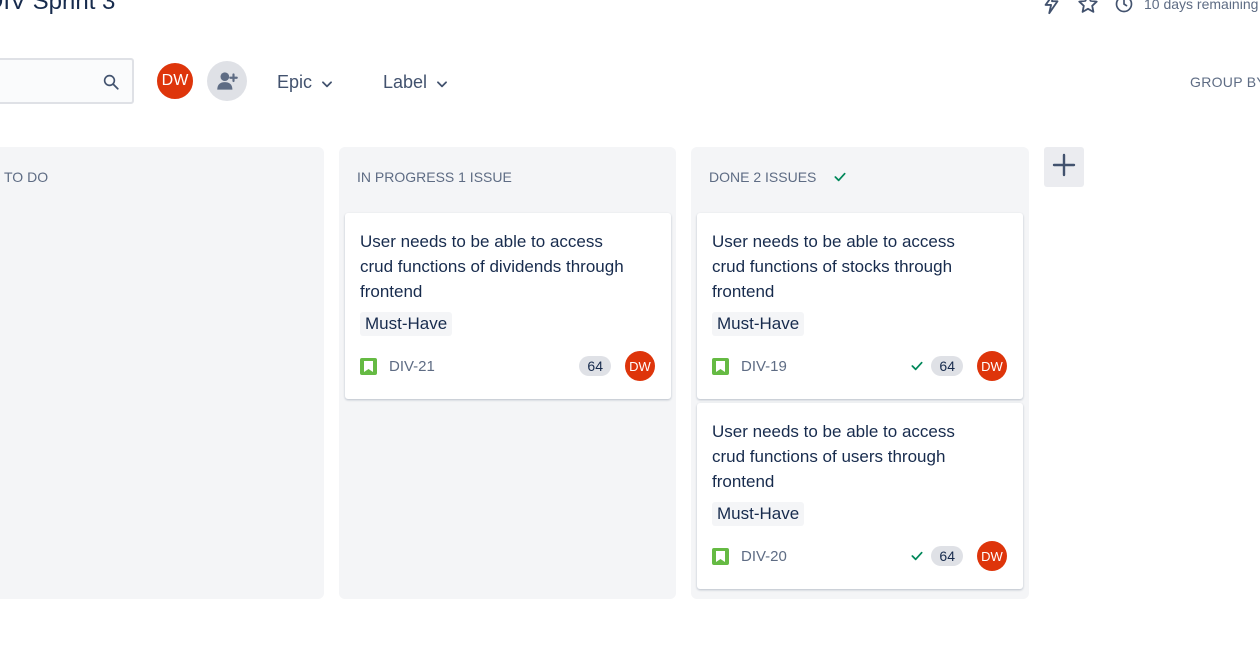 The image size is (1260, 659). Describe the element at coordinates (1201, 6) in the screenshot. I see `days-remaining: 10 days remaining` at that location.